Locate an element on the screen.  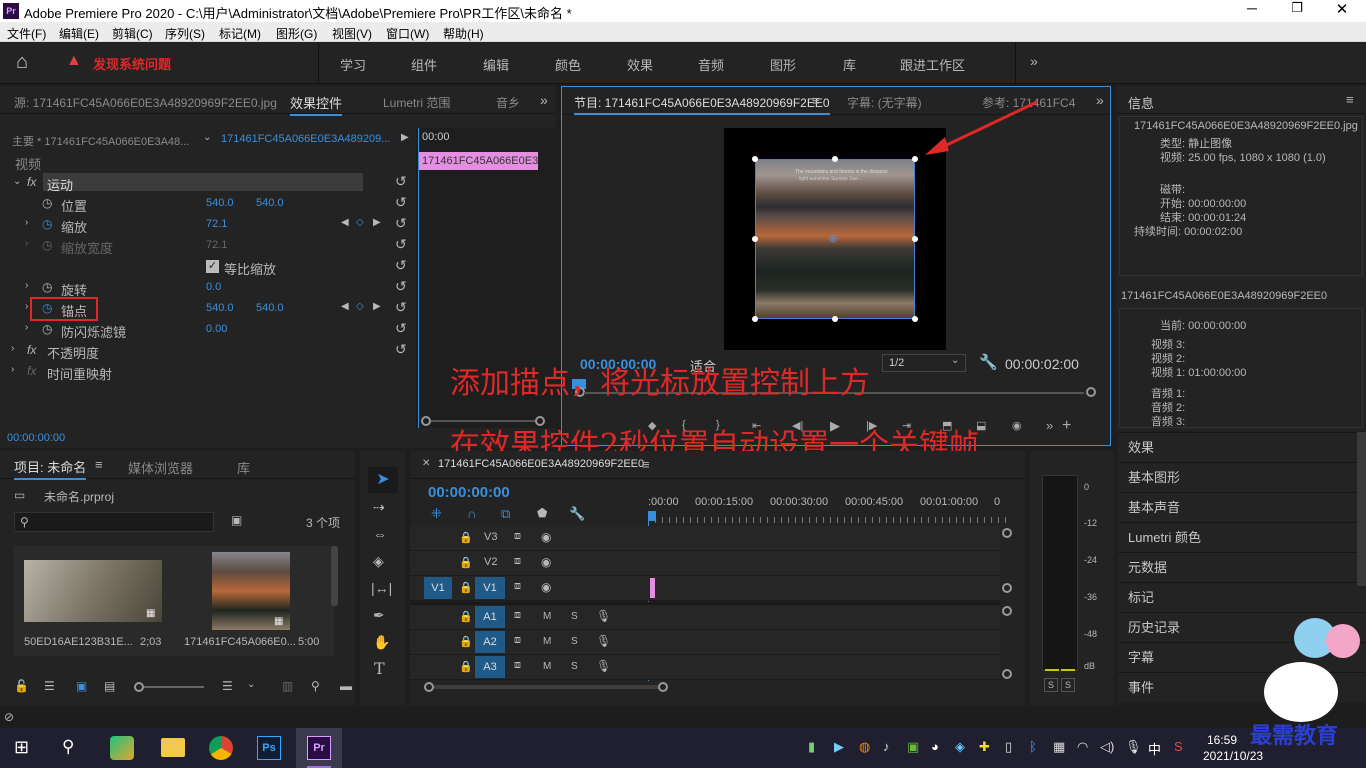
timeline-timecode: 00:00:00:00 is located at coordinates (469, 492).